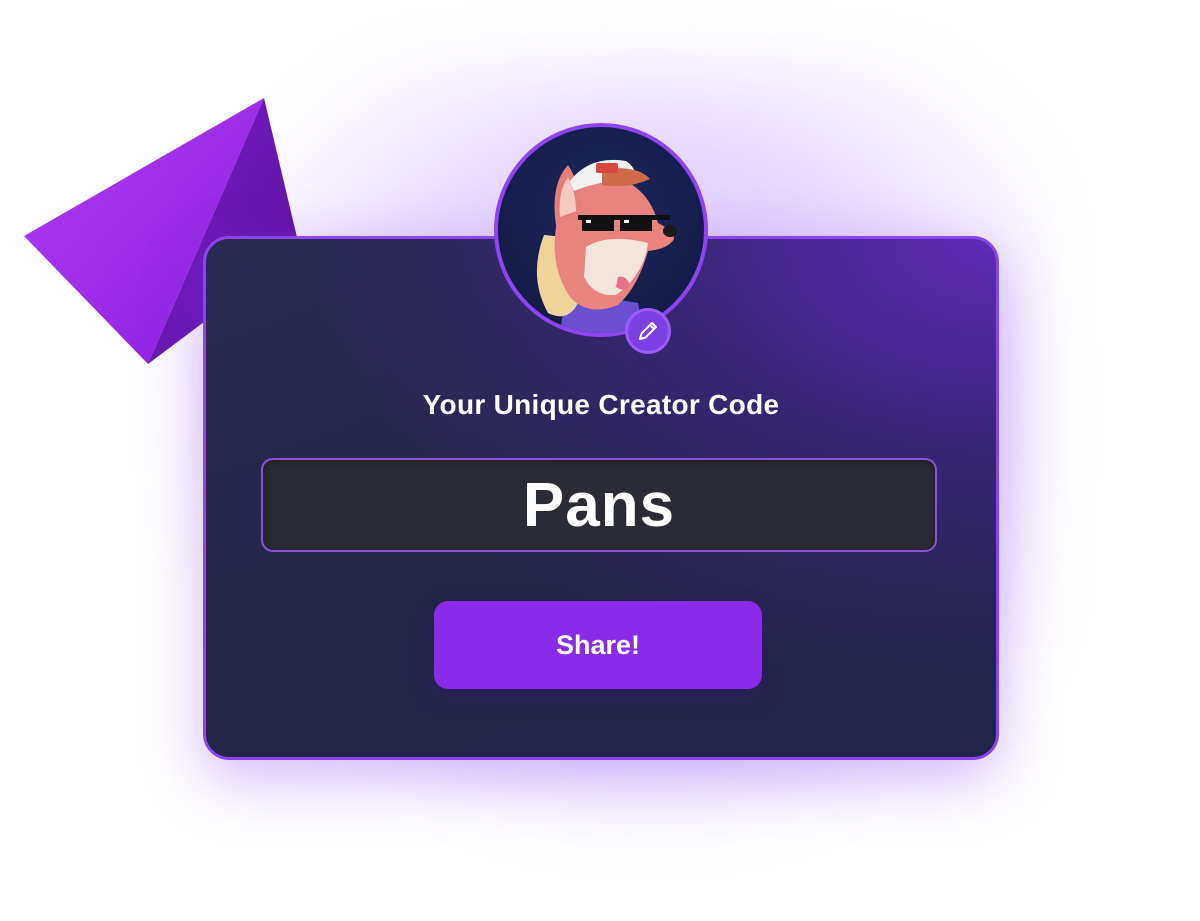 The image size is (1200, 921). I want to click on pencil-icon, so click(648, 331).